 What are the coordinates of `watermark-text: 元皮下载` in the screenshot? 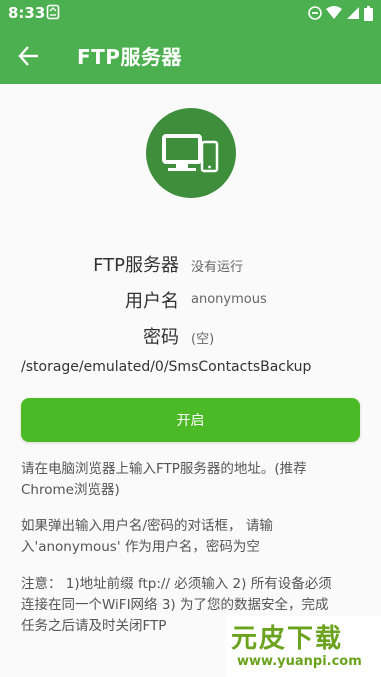 It's located at (287, 639).